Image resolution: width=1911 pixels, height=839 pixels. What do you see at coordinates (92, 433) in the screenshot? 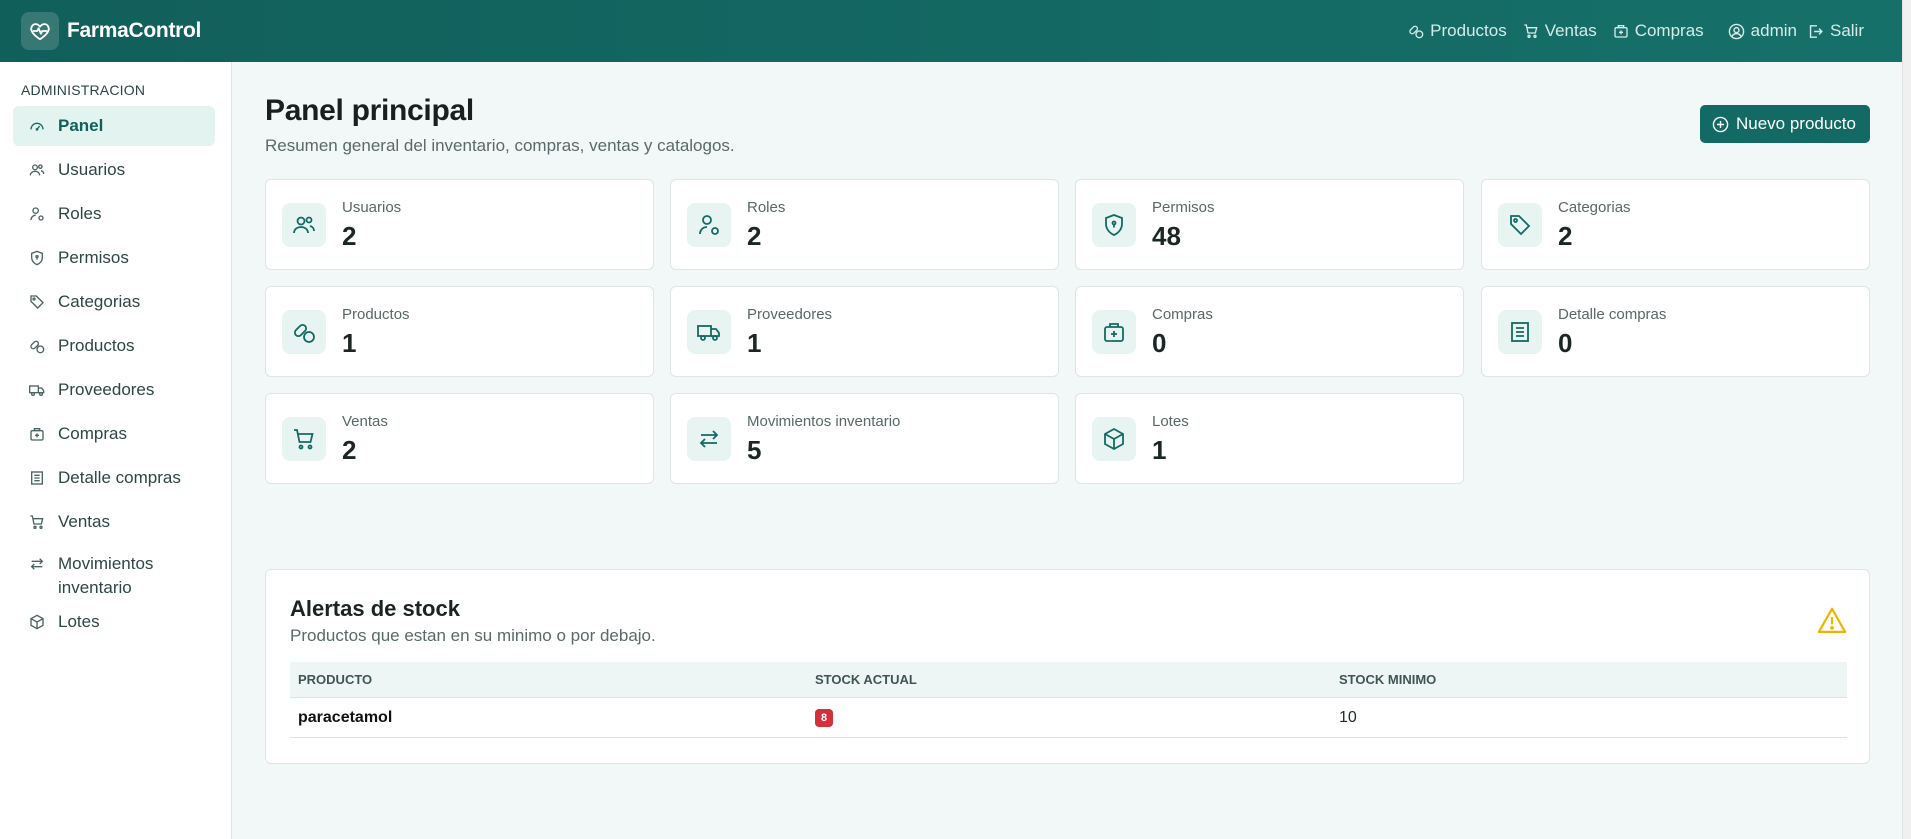
I see `sidebar-item-label: Compras` at bounding box center [92, 433].